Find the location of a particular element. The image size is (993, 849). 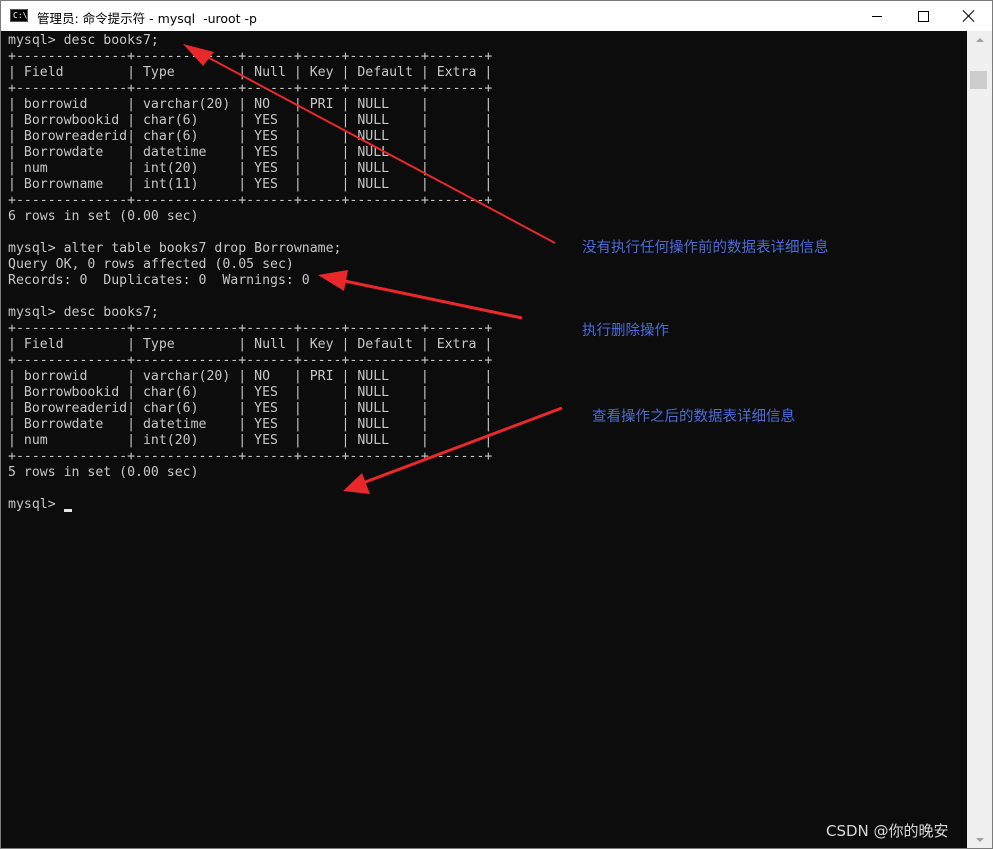

text-cursor is located at coordinates (68, 510).